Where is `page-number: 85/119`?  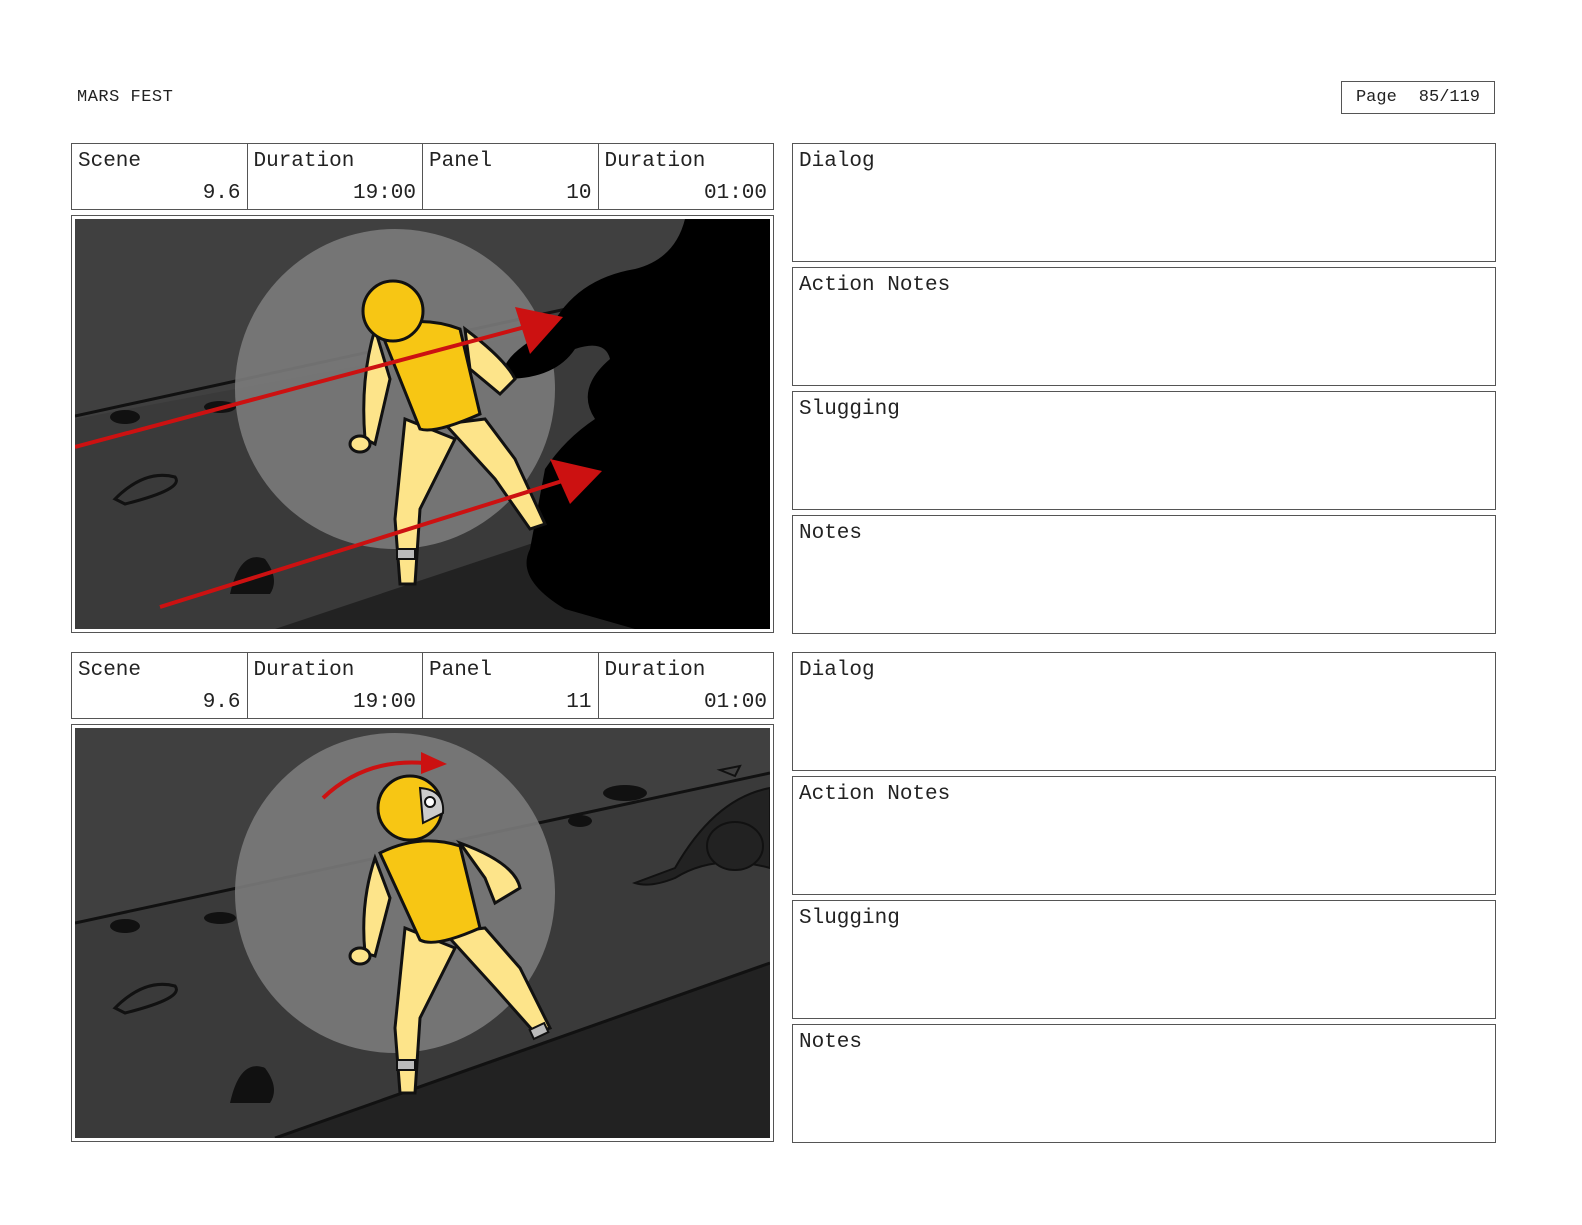
page-number: 85/119 is located at coordinates (1449, 97).